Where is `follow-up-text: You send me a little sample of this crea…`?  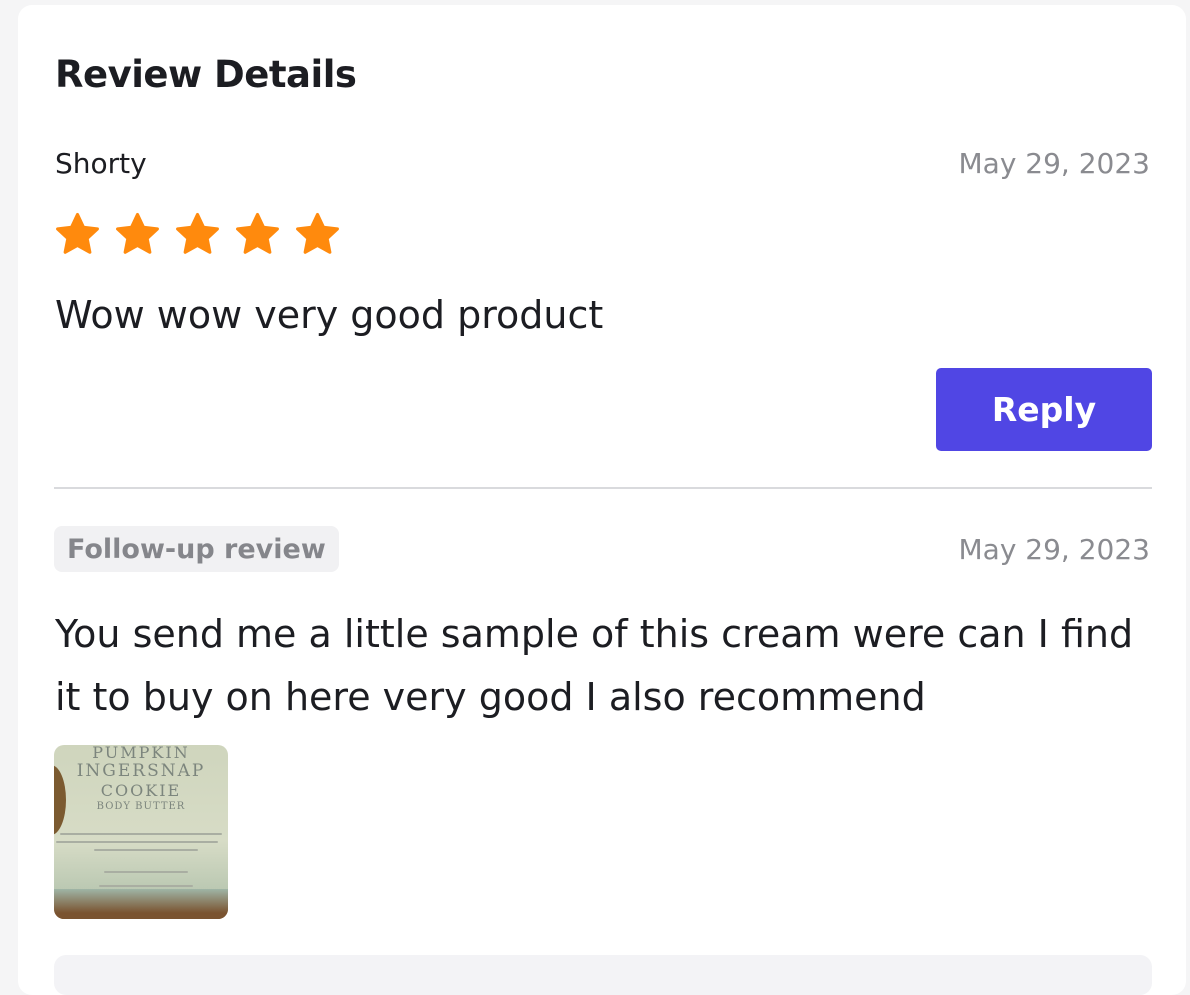
follow-up-text: You send me a little sample of this crea… is located at coordinates (594, 665).